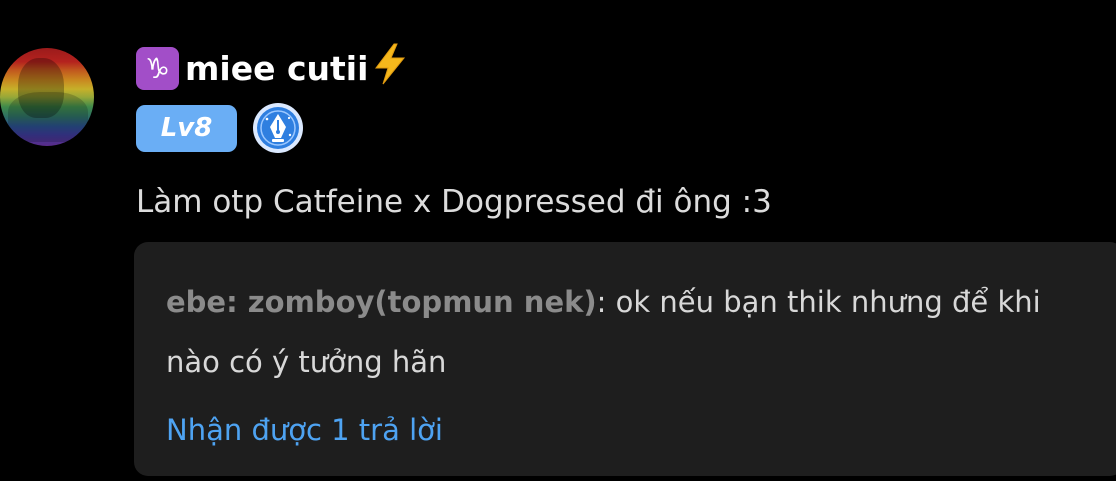  I want to click on level-badge: Lv8, so click(186, 128).